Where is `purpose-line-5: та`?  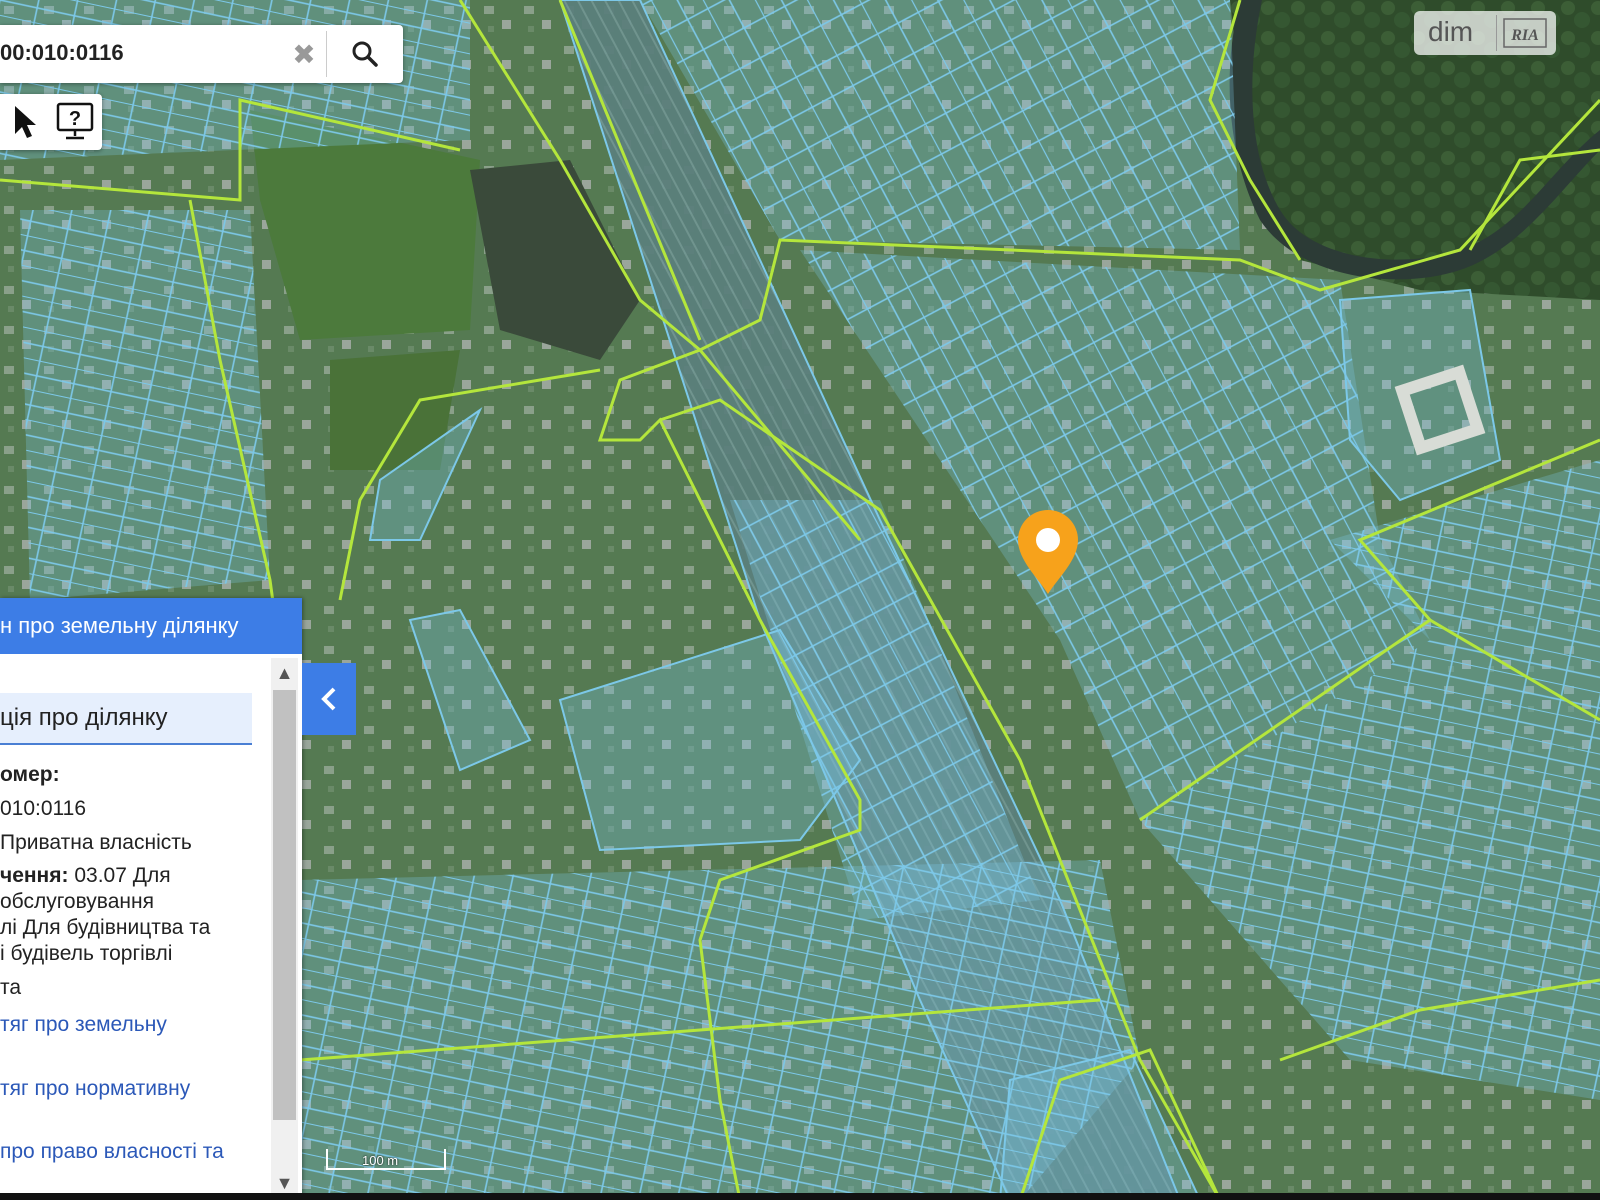 purpose-line-5: та is located at coordinates (11, 987).